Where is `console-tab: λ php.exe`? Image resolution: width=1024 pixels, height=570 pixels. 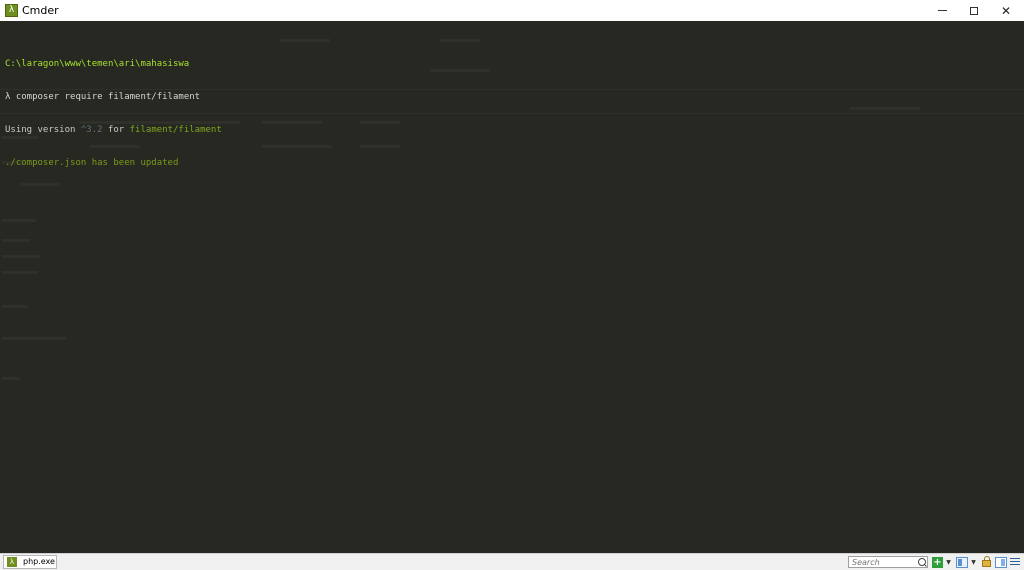 console-tab: λ php.exe is located at coordinates (30, 562).